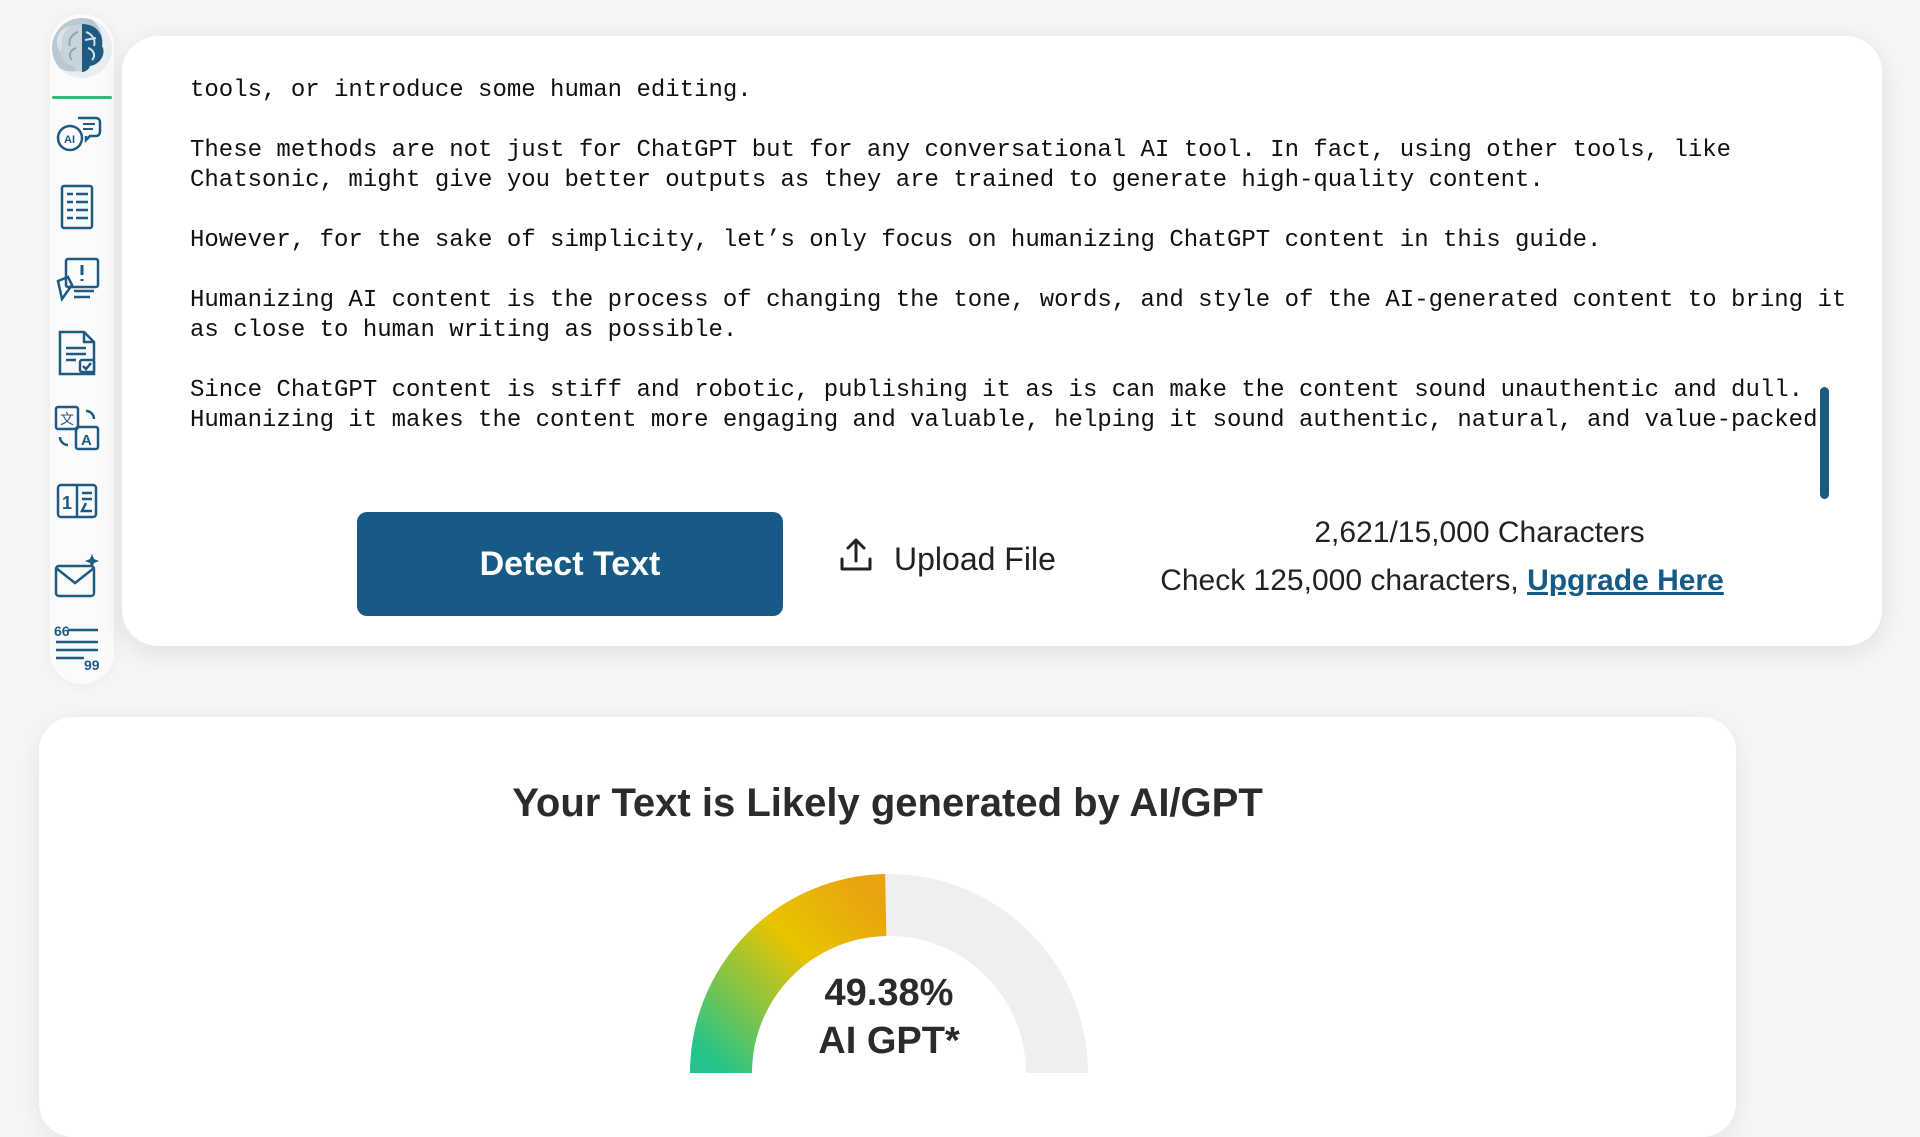 This screenshot has height=1137, width=1920. Describe the element at coordinates (82, 97) in the screenshot. I see `sidebar-active-indicator` at that location.